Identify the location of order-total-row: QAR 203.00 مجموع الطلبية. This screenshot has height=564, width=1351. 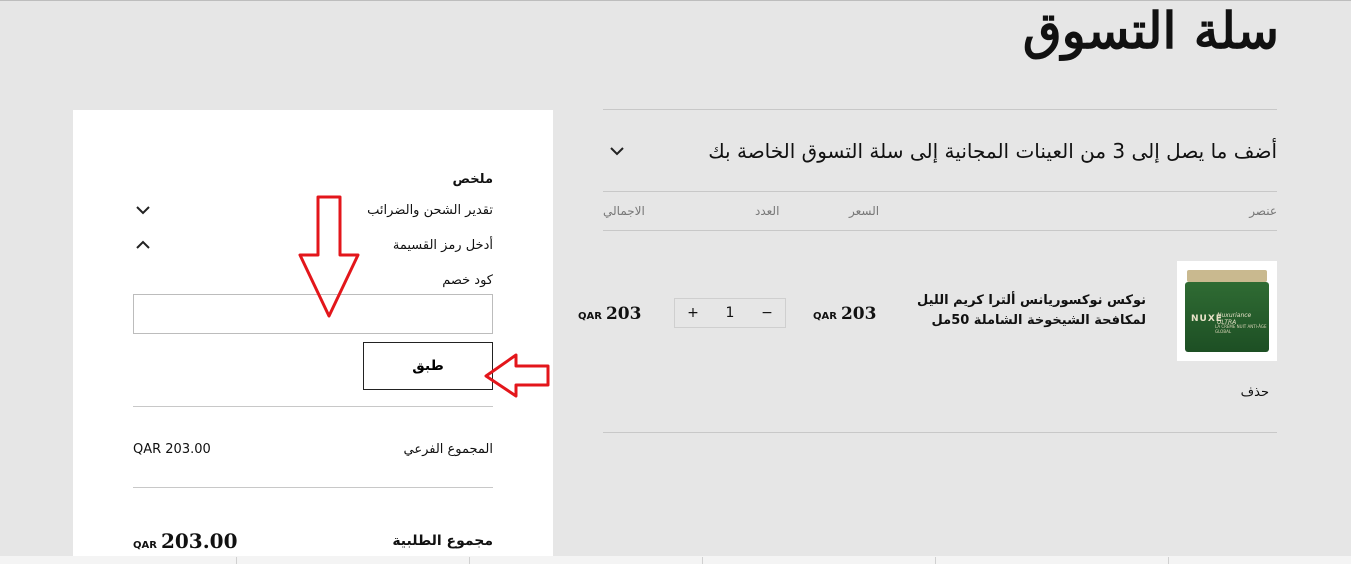
(313, 541).